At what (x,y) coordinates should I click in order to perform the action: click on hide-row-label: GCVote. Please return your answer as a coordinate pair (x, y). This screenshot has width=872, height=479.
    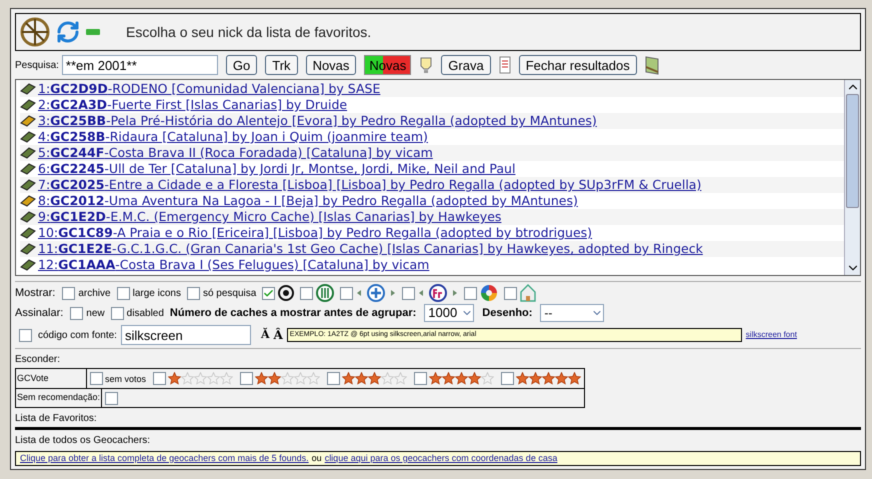
    Looking at the image, I should click on (51, 378).